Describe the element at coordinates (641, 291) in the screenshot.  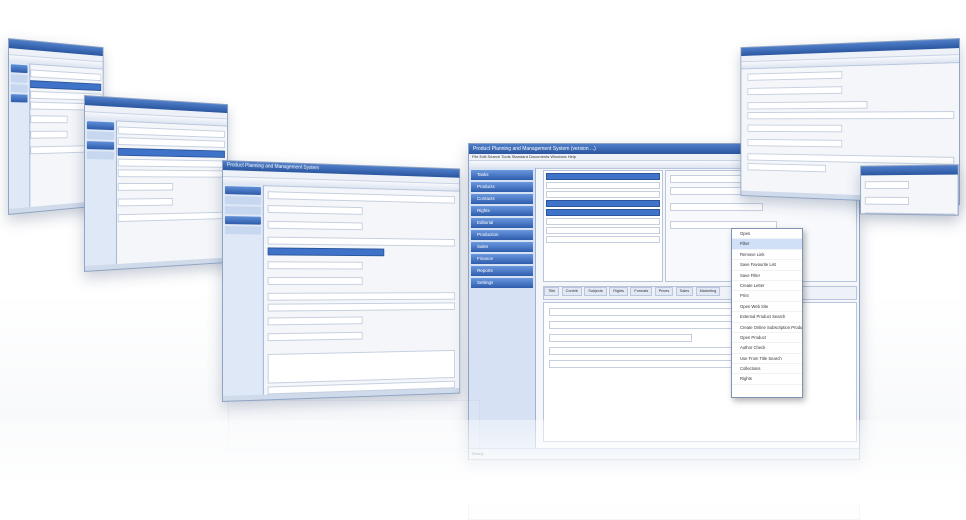
I see `tab-formats: Formats` at that location.